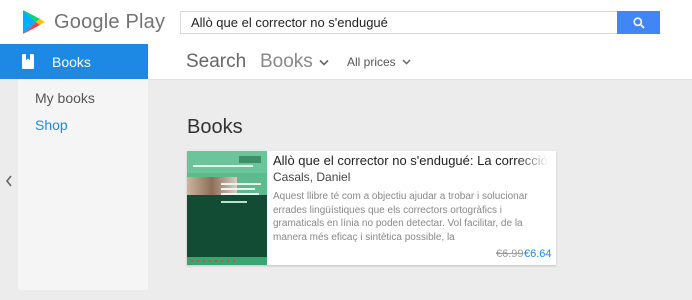  Describe the element at coordinates (536, 162) in the screenshot. I see `title-fade` at that location.